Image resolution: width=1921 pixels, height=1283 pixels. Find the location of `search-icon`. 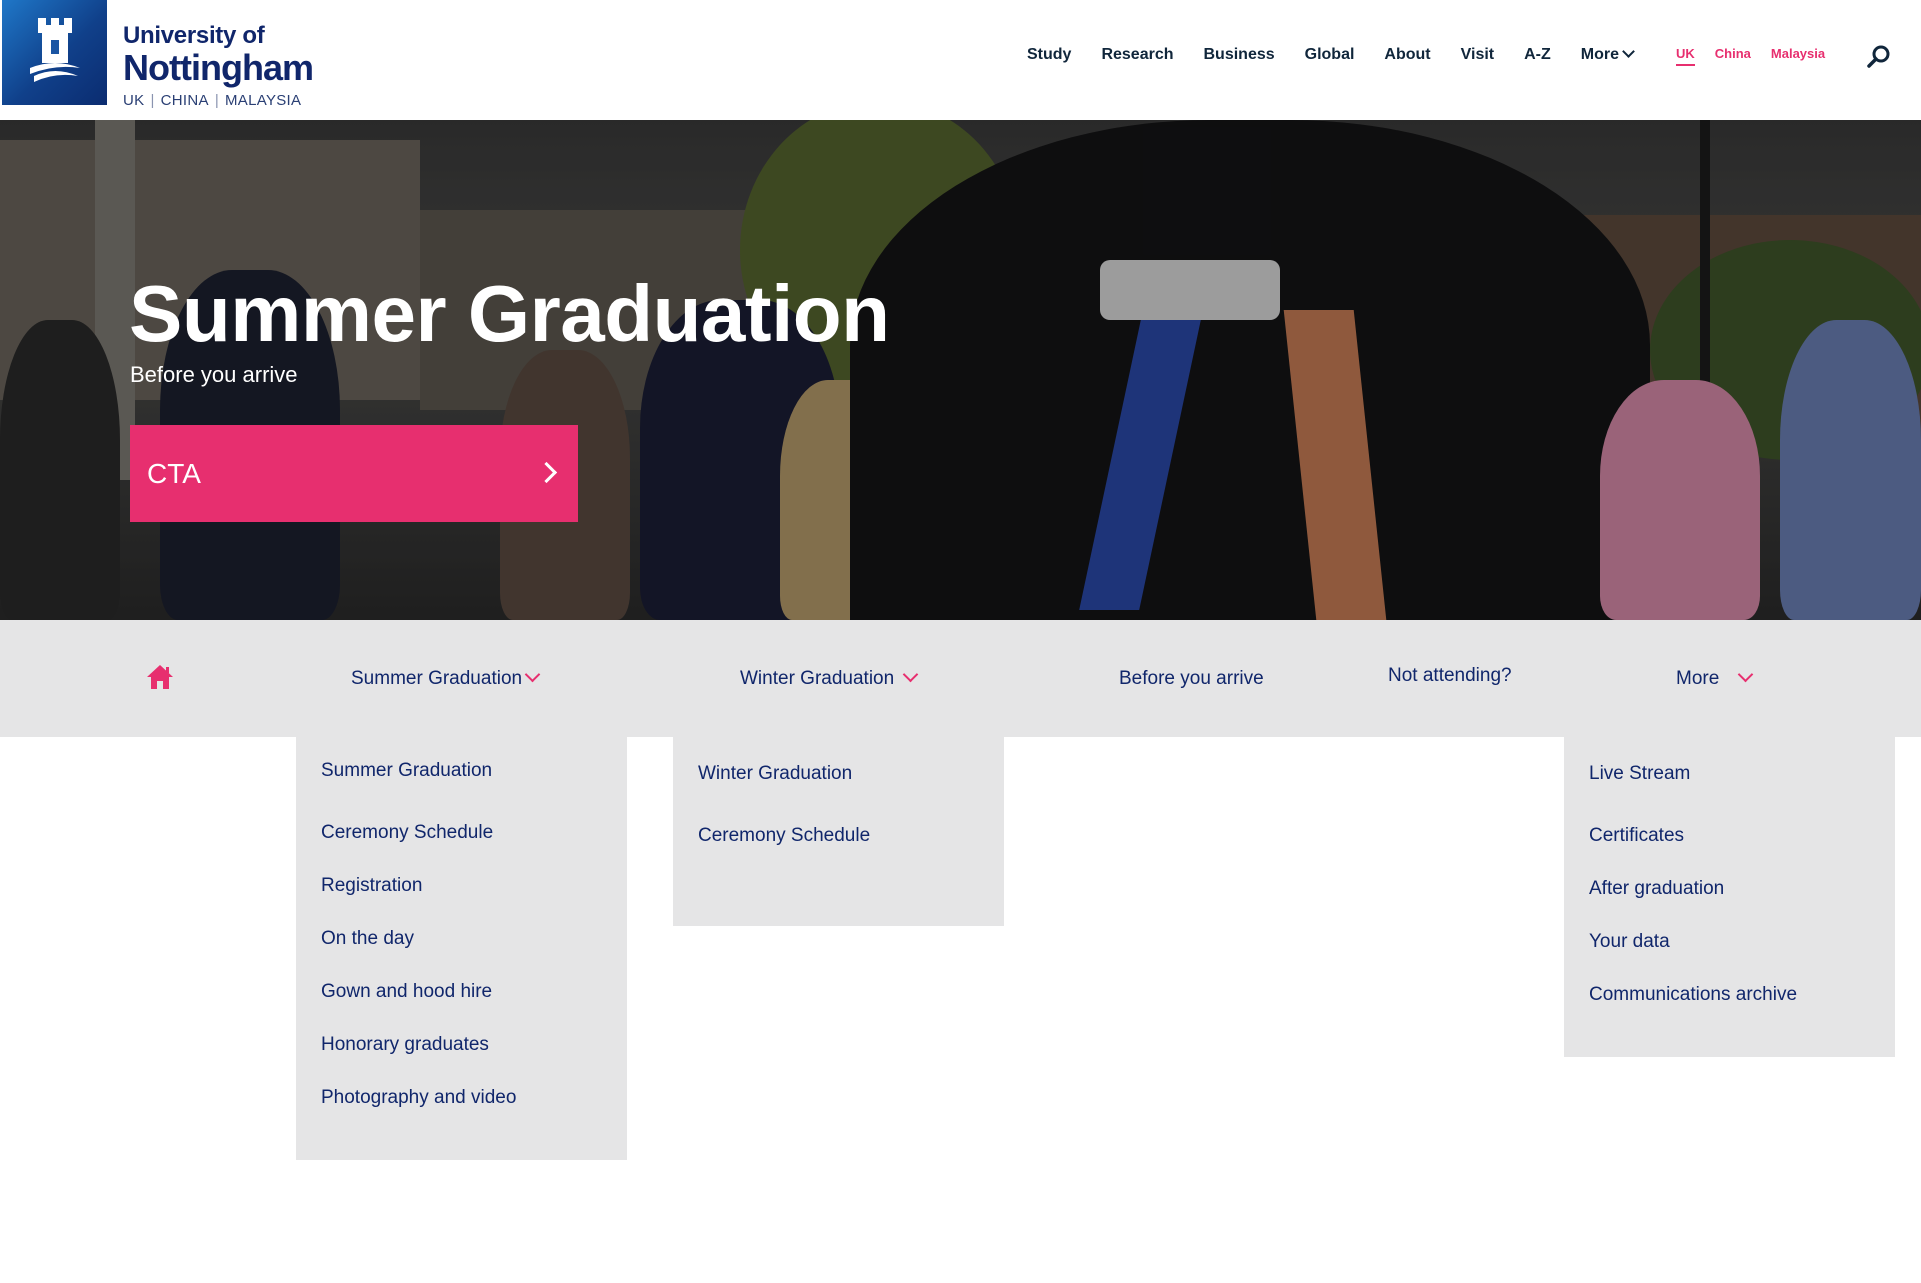

search-icon is located at coordinates (1878, 56).